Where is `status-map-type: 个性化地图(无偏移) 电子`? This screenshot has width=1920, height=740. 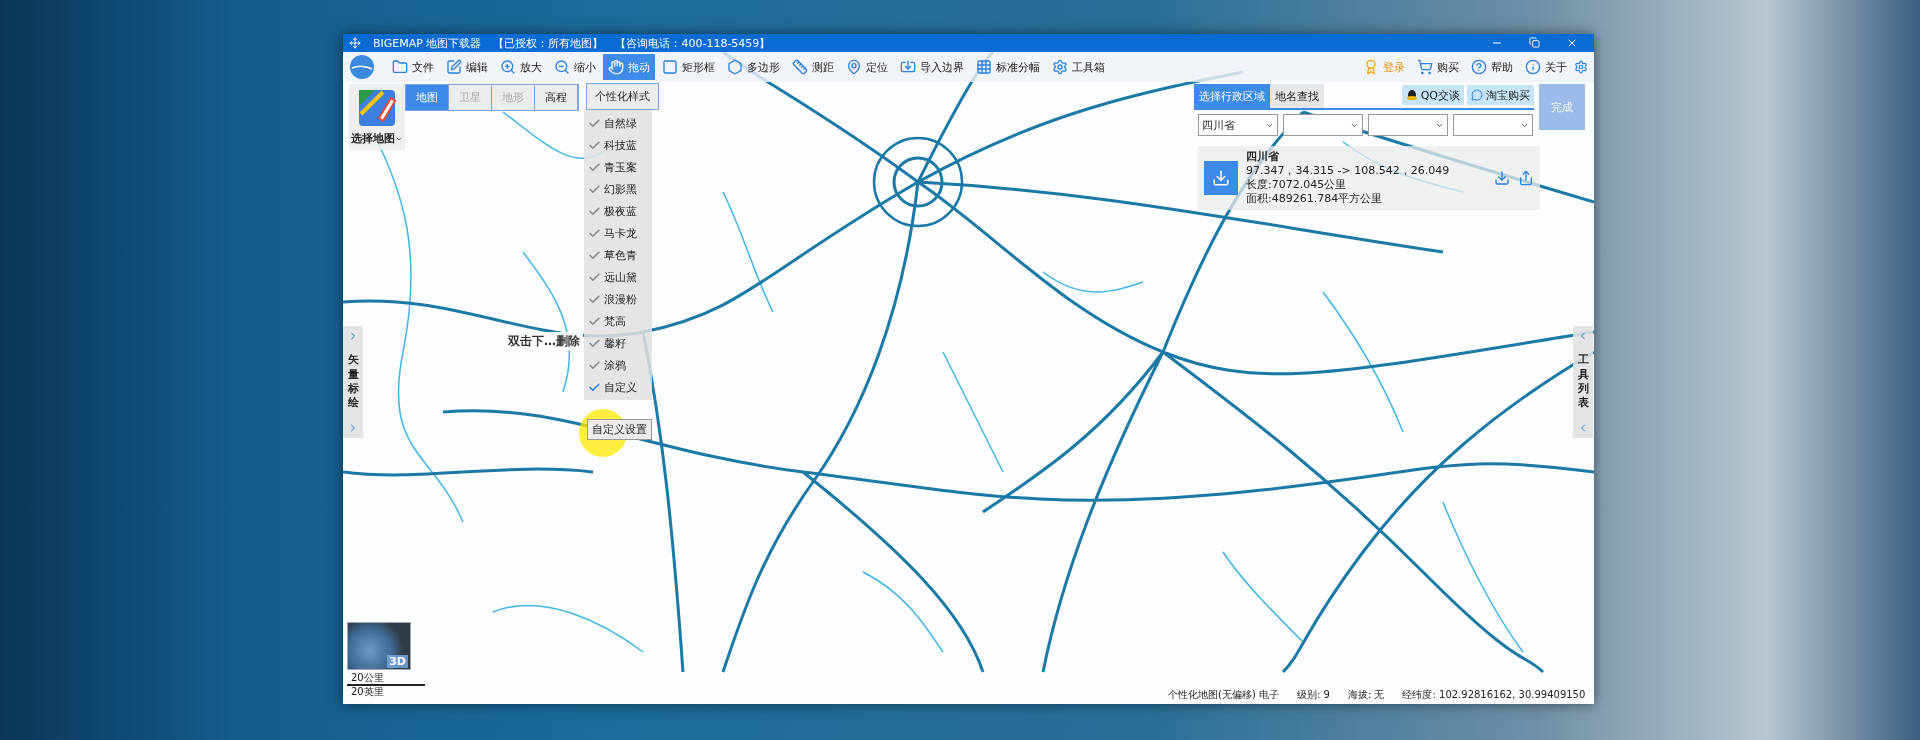 status-map-type: 个性化地图(无偏移) 电子 is located at coordinates (1223, 695).